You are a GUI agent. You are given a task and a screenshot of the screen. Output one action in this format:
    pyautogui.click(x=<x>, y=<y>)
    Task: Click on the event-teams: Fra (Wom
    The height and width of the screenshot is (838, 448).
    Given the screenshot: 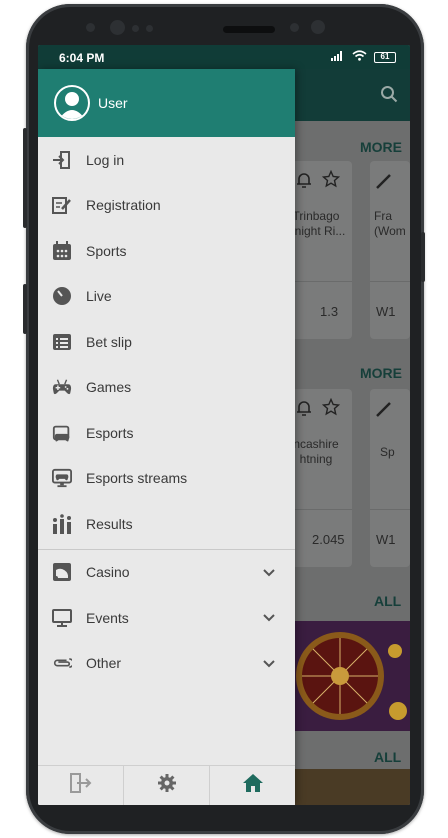 What is the action you would take?
    pyautogui.click(x=390, y=223)
    